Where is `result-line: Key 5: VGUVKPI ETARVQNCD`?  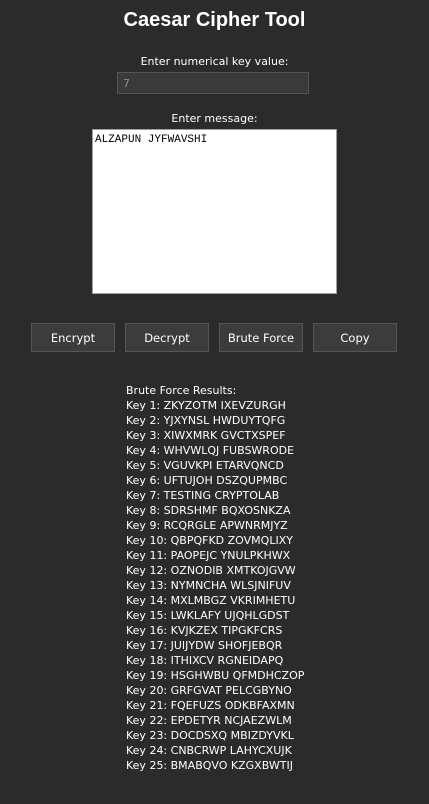
result-line: Key 5: VGUVKPI ETARVQNCD is located at coordinates (205, 465).